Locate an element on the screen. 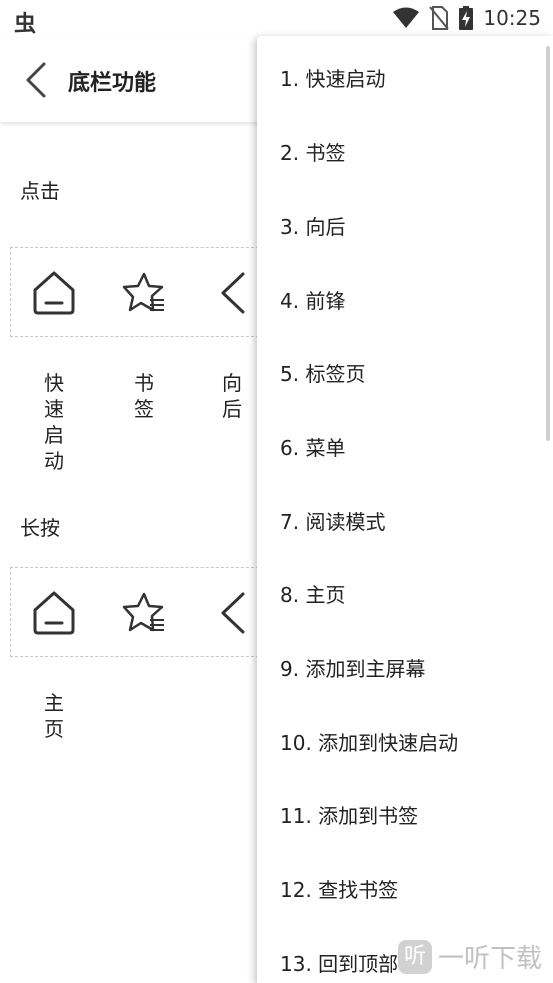  menu-item-add-to-bookmarks: 11. 添加到书签 is located at coordinates (349, 814).